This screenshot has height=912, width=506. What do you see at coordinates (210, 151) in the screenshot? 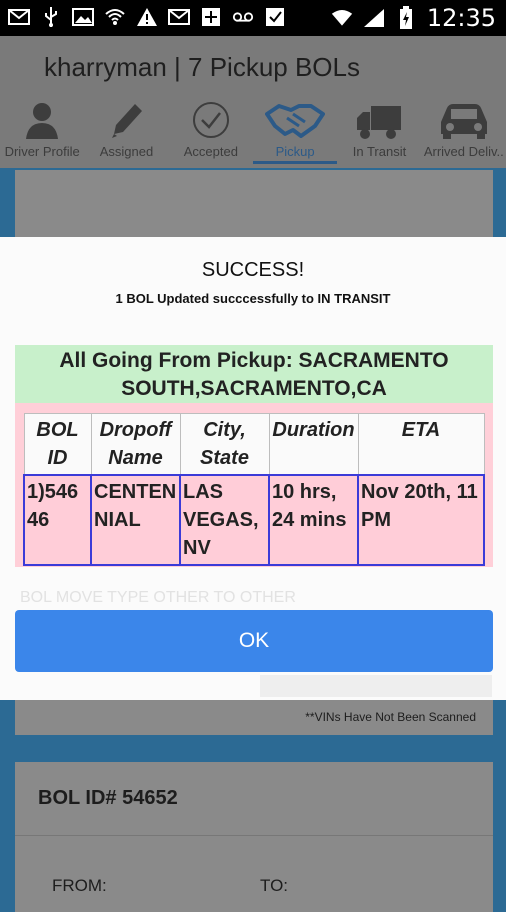
I see `tab-label: Accepted` at bounding box center [210, 151].